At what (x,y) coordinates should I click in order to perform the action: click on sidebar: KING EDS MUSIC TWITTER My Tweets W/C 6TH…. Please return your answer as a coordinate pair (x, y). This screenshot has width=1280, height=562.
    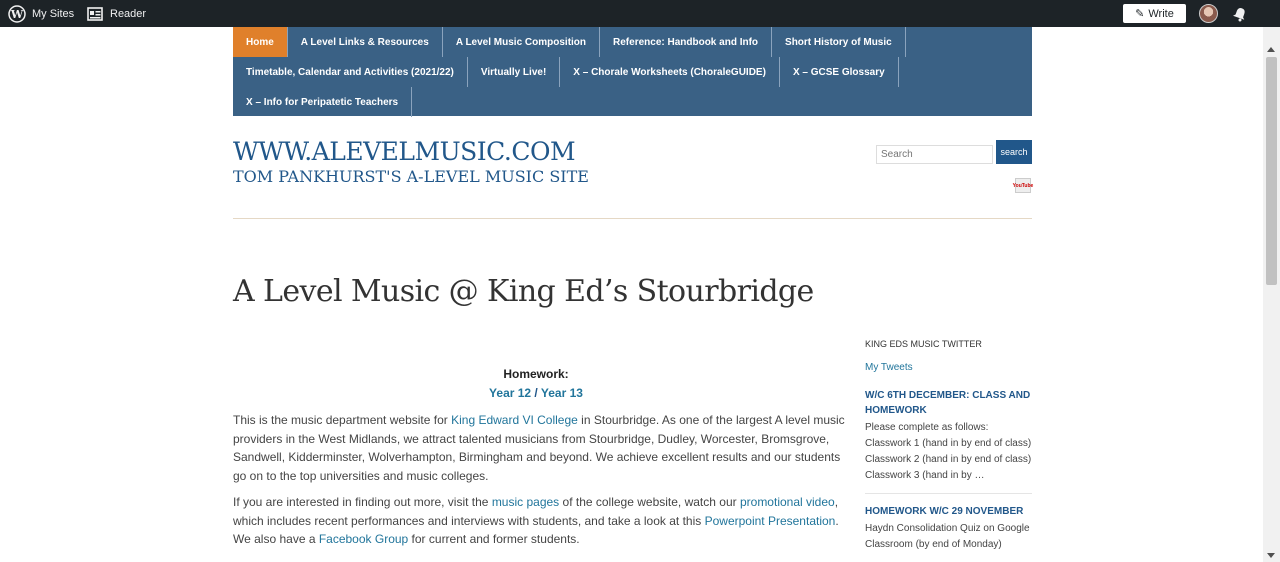
    Looking at the image, I should click on (948, 446).